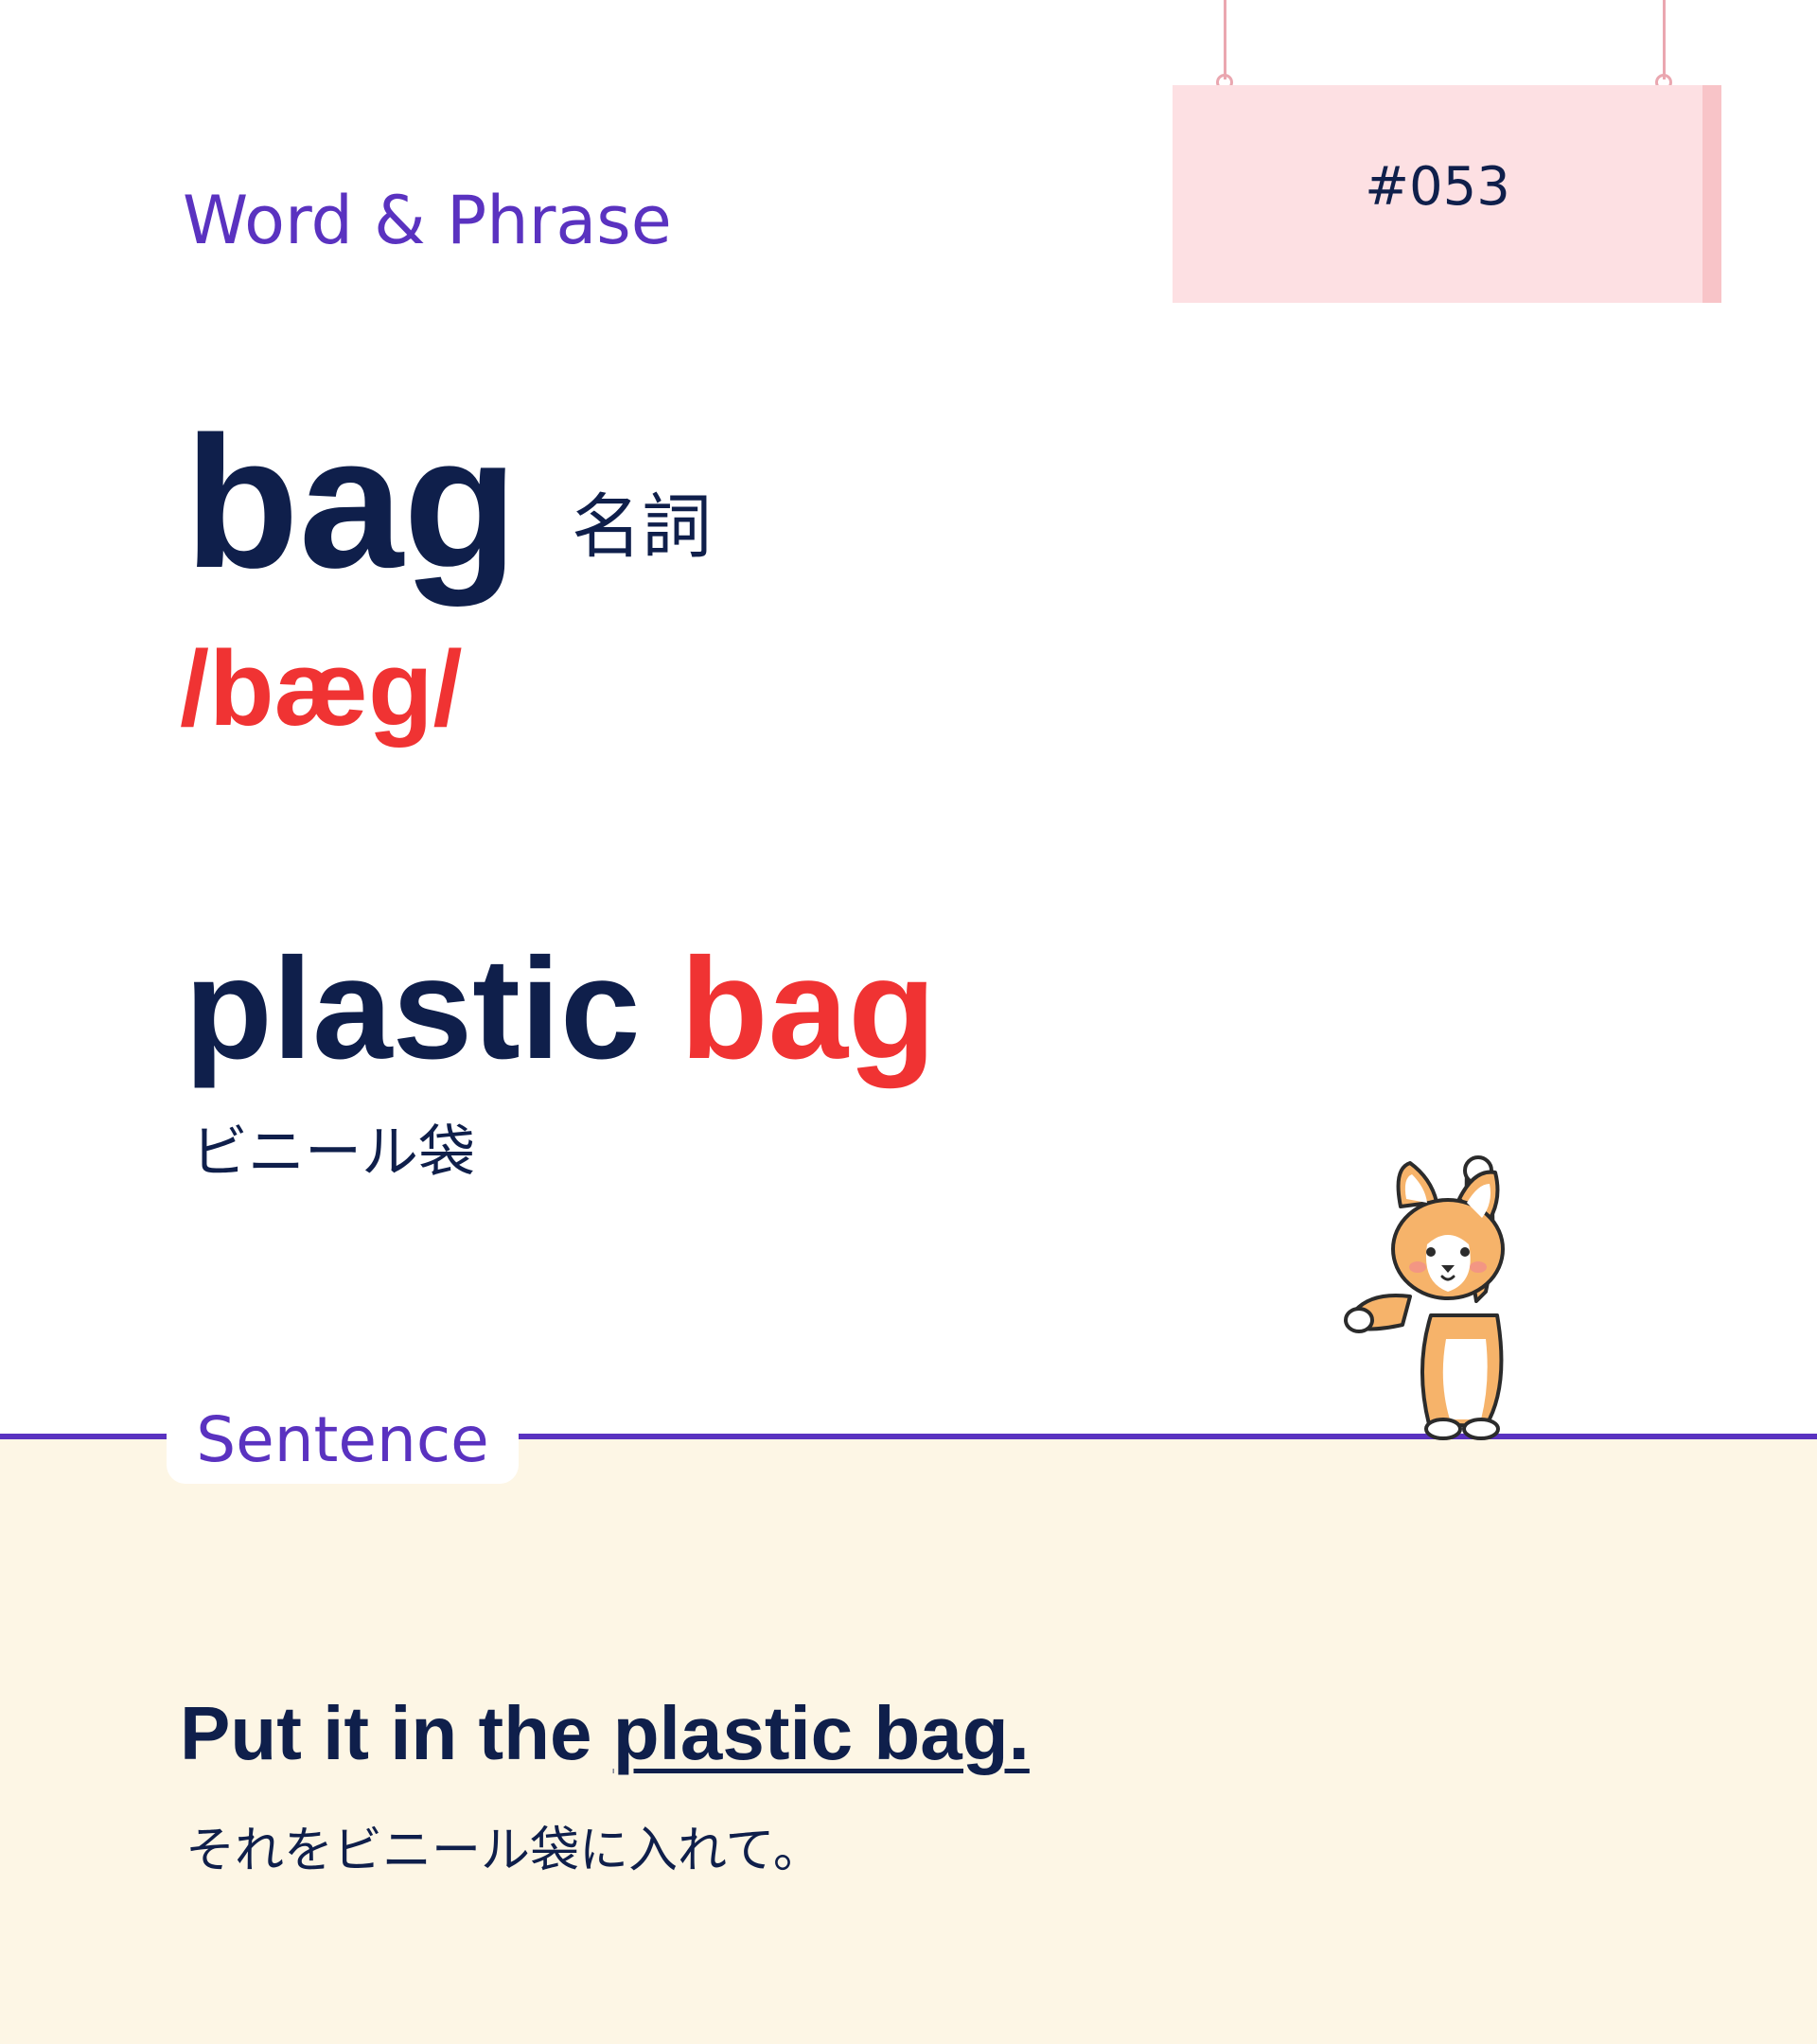  Describe the element at coordinates (432, 1008) in the screenshot. I see `phrase-prefix: plastic` at that location.